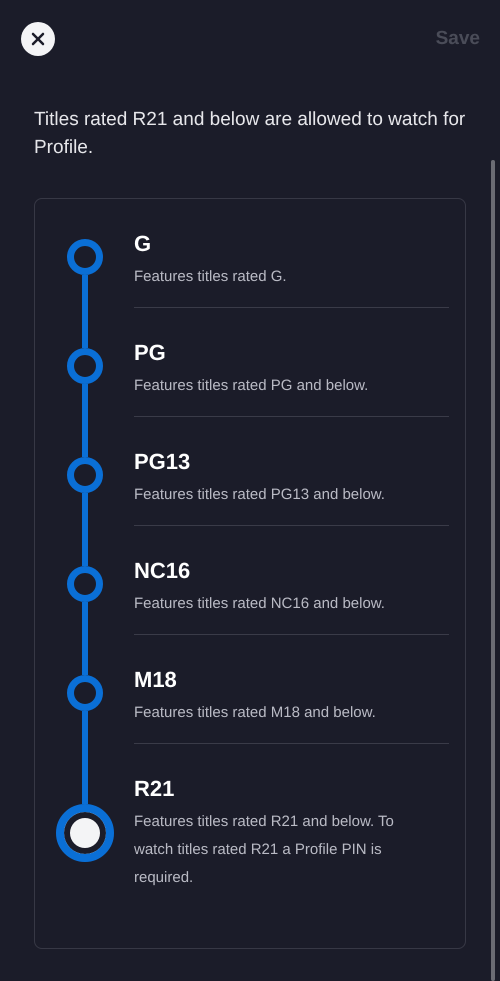 The image size is (500, 981). I want to click on rating-description: Features titles rated M18 and below., so click(255, 713).